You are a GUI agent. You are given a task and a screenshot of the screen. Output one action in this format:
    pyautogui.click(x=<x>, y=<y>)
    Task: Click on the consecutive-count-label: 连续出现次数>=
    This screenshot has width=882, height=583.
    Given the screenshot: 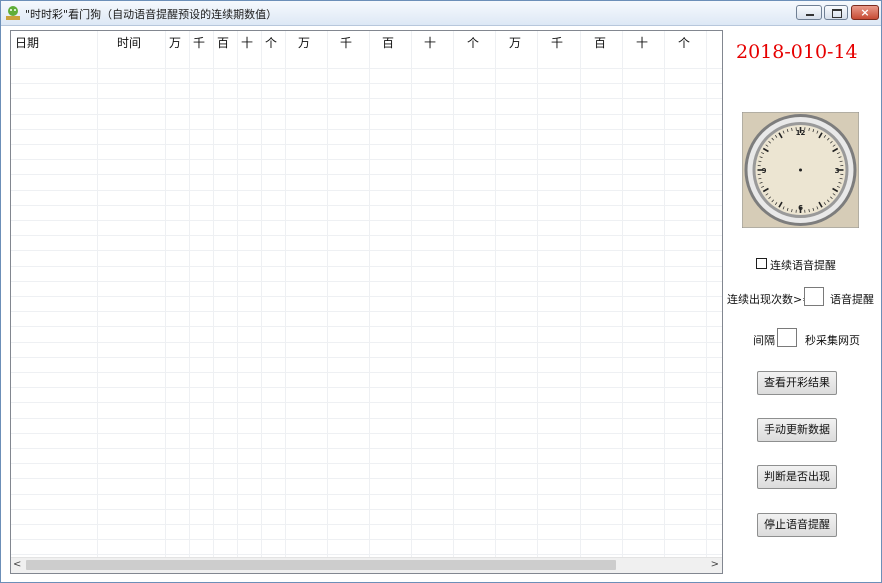 What is the action you would take?
    pyautogui.click(x=769, y=299)
    